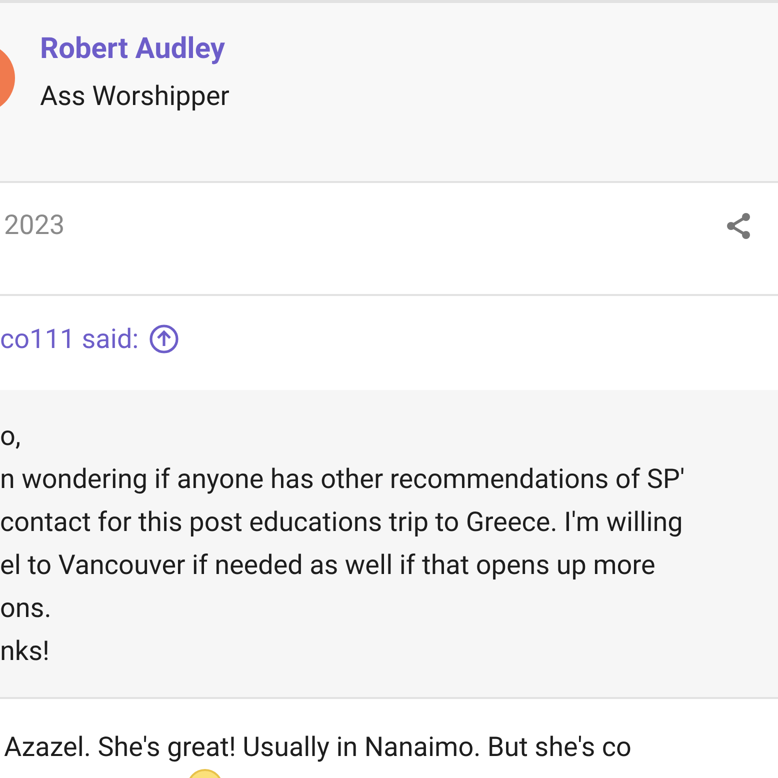 The image size is (778, 778). I want to click on quote-attribution: co111 said:, so click(89, 339).